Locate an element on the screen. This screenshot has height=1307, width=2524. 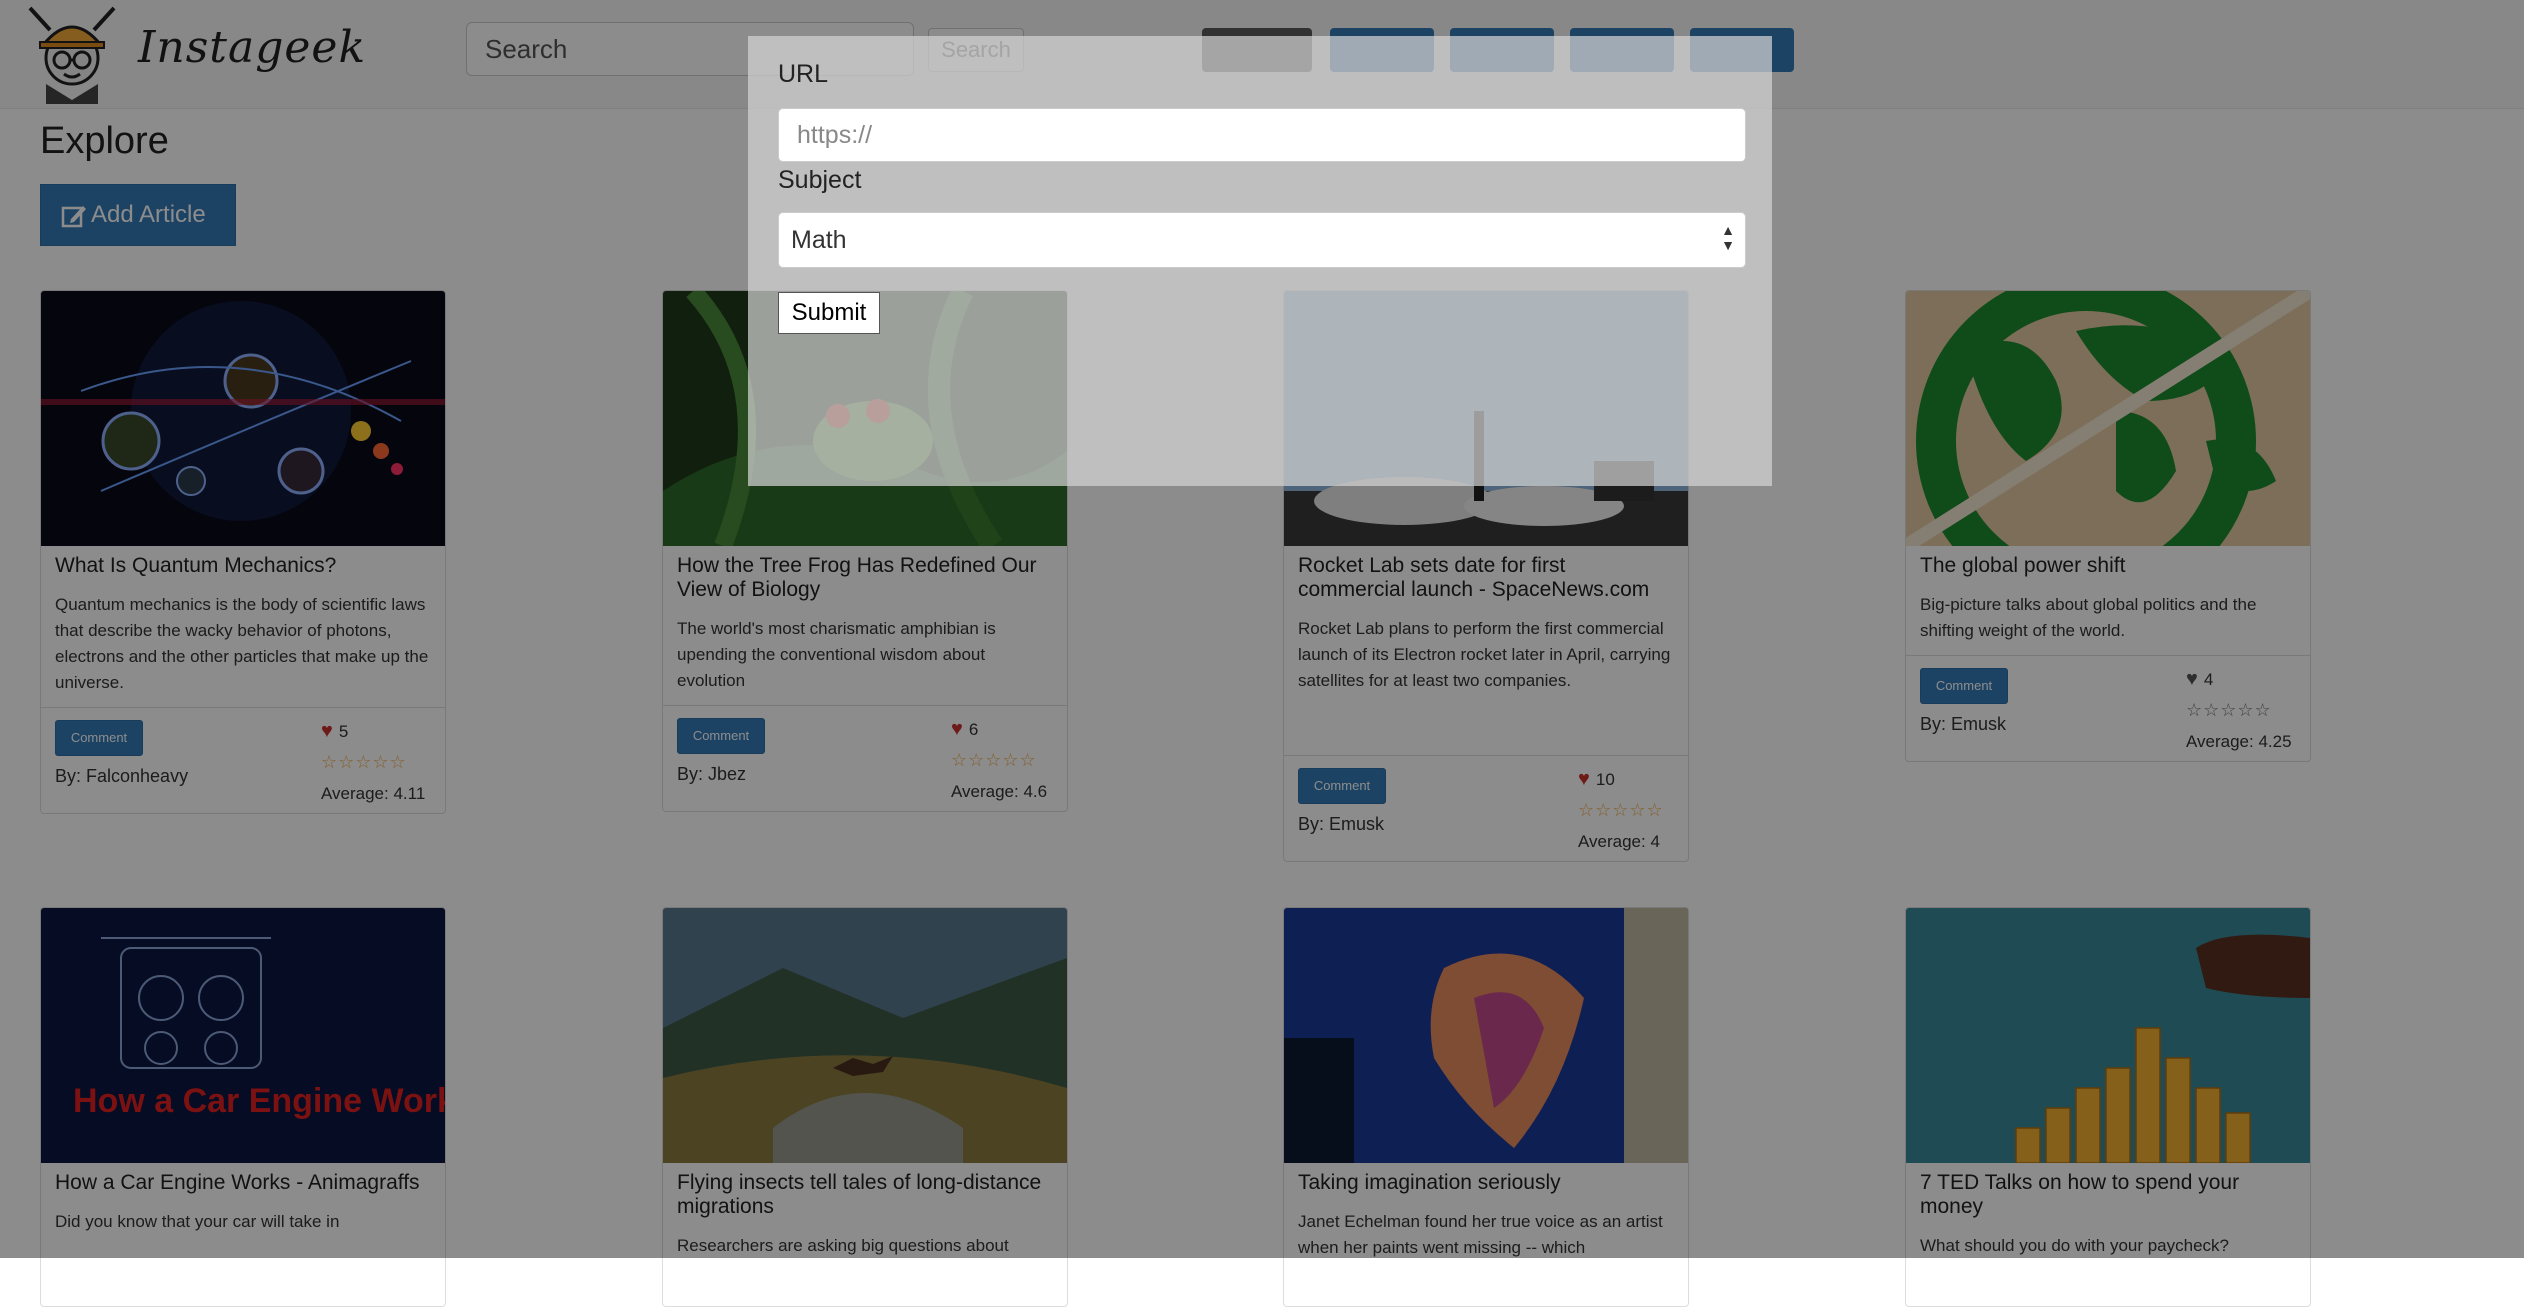
subject-selected-value: Math is located at coordinates (819, 240).